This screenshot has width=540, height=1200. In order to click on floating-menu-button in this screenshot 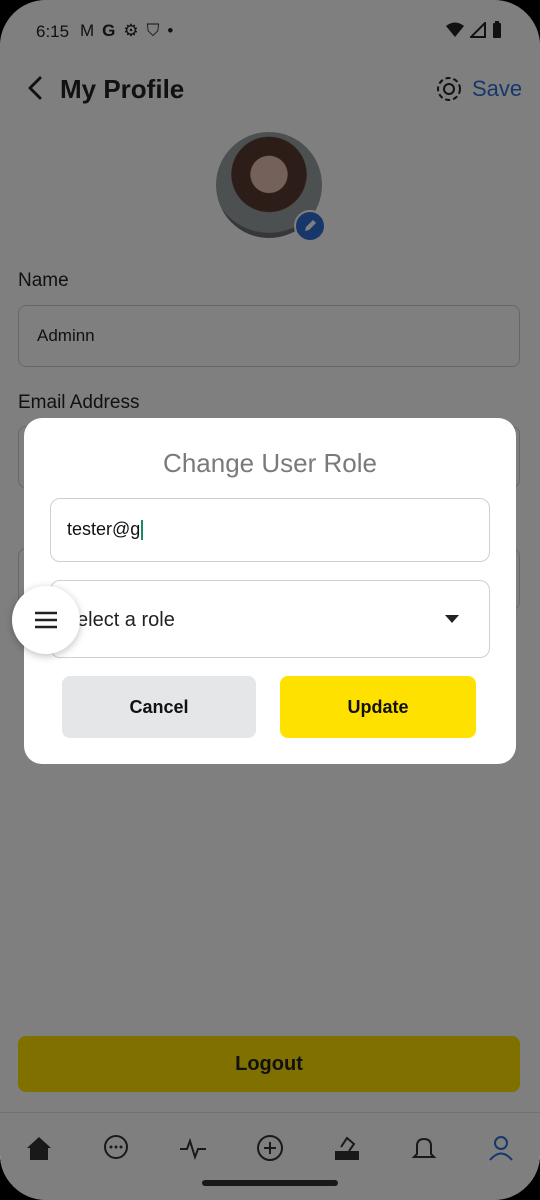, I will do `click(46, 620)`.